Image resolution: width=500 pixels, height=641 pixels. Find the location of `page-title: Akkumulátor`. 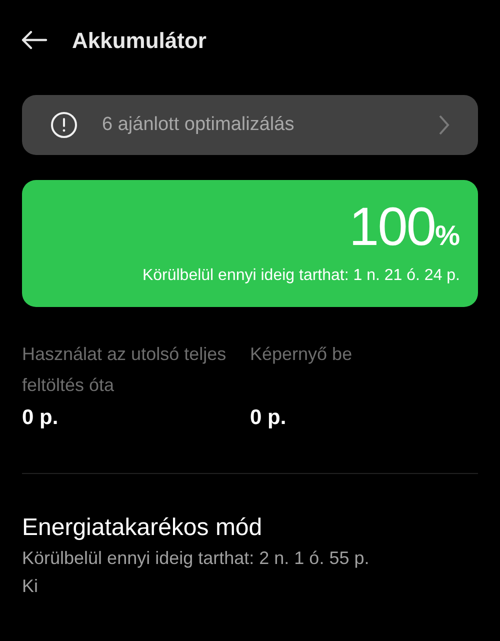

page-title: Akkumulátor is located at coordinates (139, 40).